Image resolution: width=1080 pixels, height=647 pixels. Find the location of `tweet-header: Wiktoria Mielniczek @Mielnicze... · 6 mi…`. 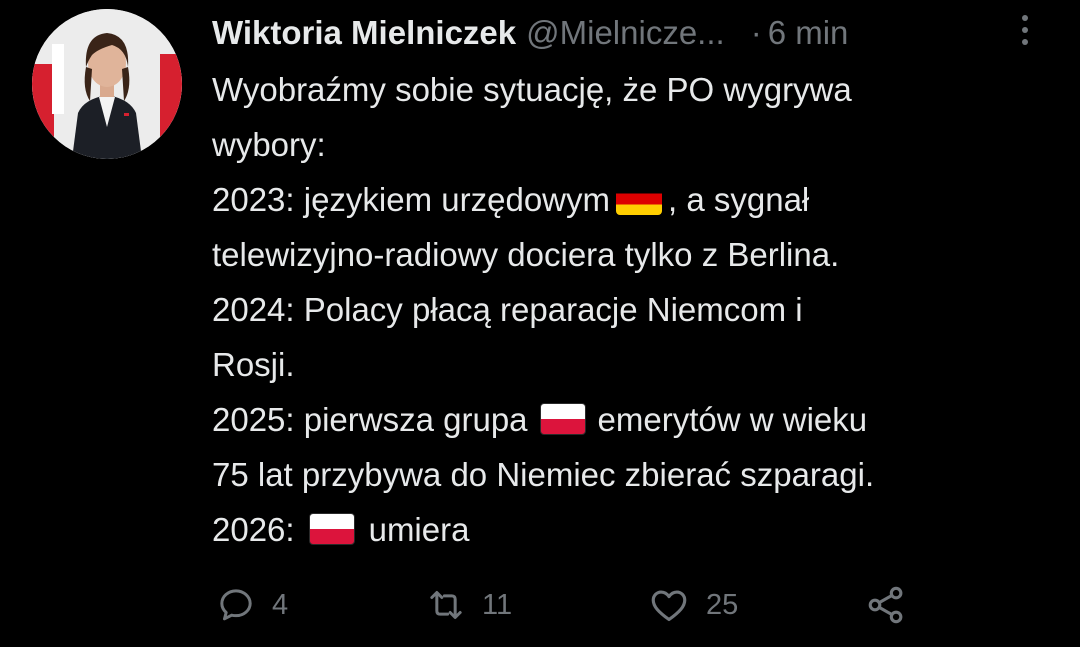

tweet-header: Wiktoria Mielniczek @Mielnicze... · 6 mi… is located at coordinates (622, 33).